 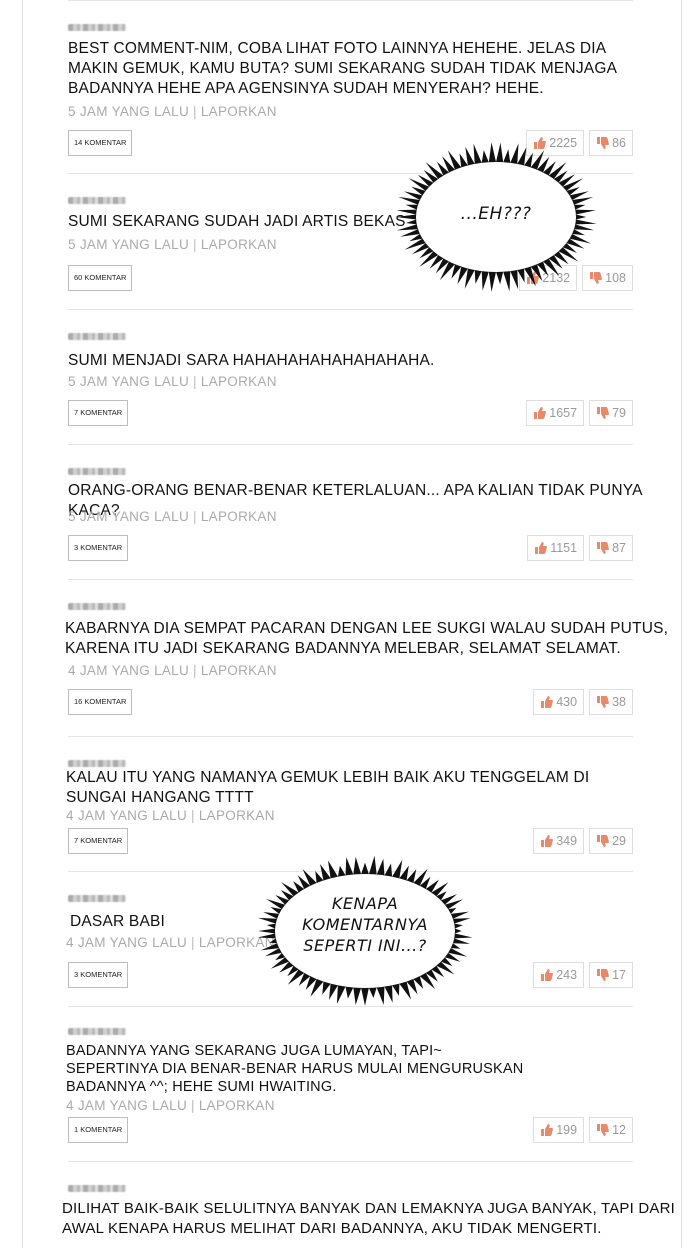 I want to click on like-button: 430, so click(x=559, y=702).